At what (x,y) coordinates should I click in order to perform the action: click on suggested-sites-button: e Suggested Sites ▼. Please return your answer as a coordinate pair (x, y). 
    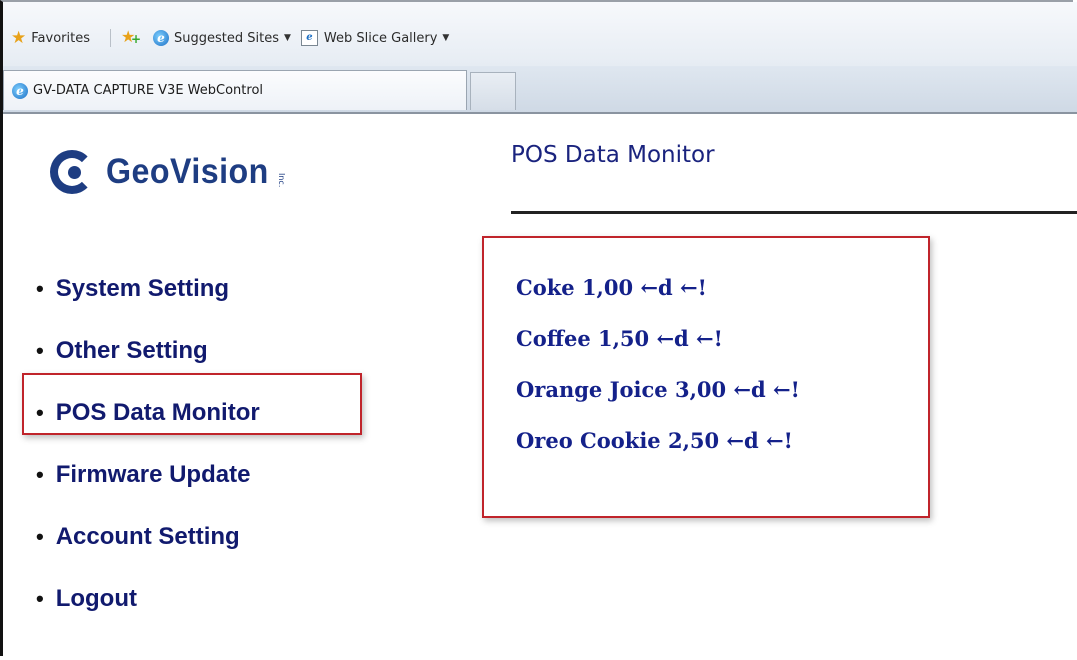
    Looking at the image, I should click on (221, 38).